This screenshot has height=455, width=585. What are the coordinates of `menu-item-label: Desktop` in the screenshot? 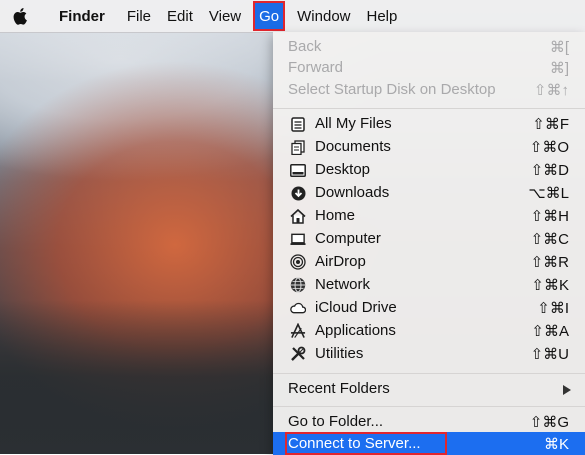 It's located at (343, 169).